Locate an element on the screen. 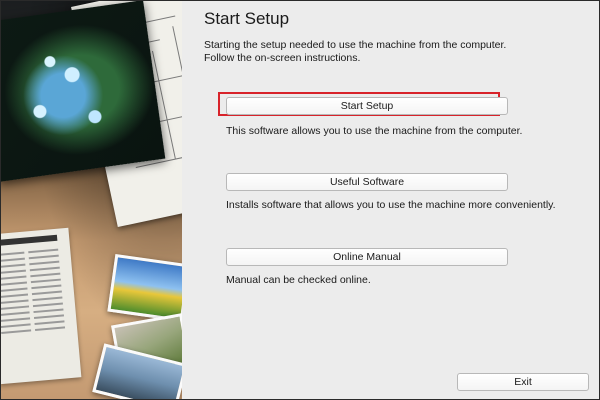  landscape-photo-image is located at coordinates (144, 288).